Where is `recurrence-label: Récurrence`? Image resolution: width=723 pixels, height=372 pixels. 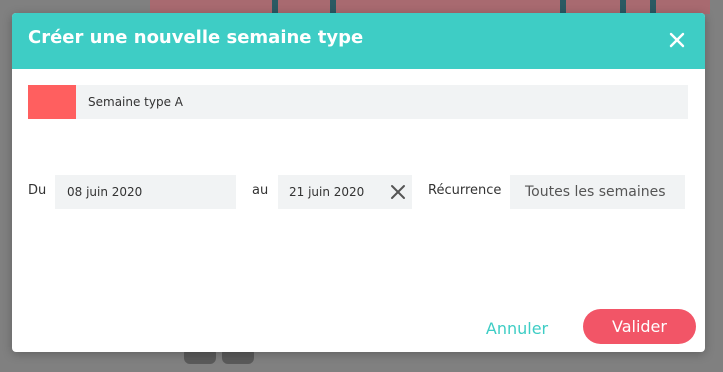 recurrence-label: Récurrence is located at coordinates (465, 190).